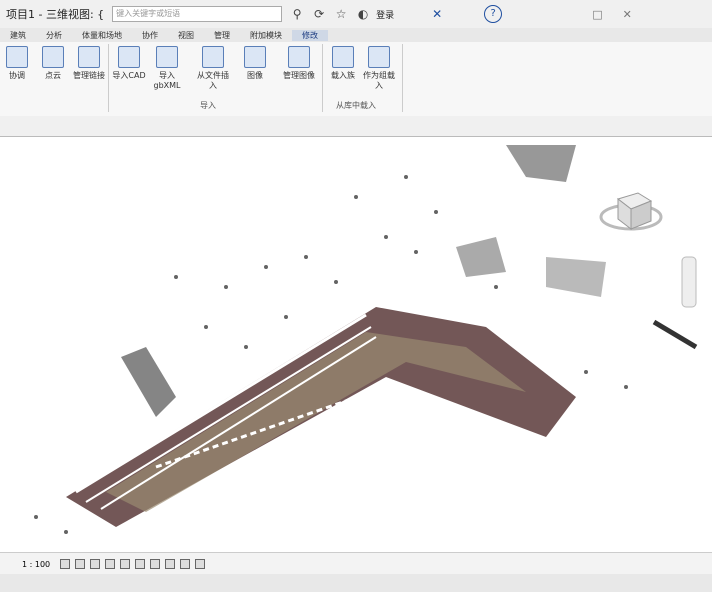 Image resolution: width=712 pixels, height=592 pixels. I want to click on manage-image-icon, so click(299, 57).